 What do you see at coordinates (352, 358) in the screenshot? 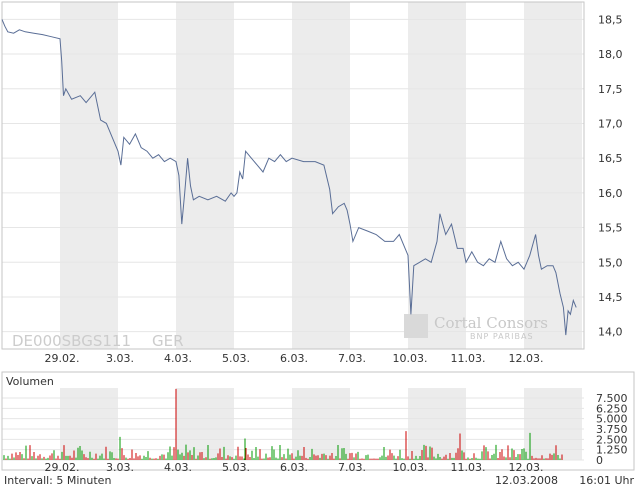
I see `price-xtick-label: 7.03.` at bounding box center [352, 358].